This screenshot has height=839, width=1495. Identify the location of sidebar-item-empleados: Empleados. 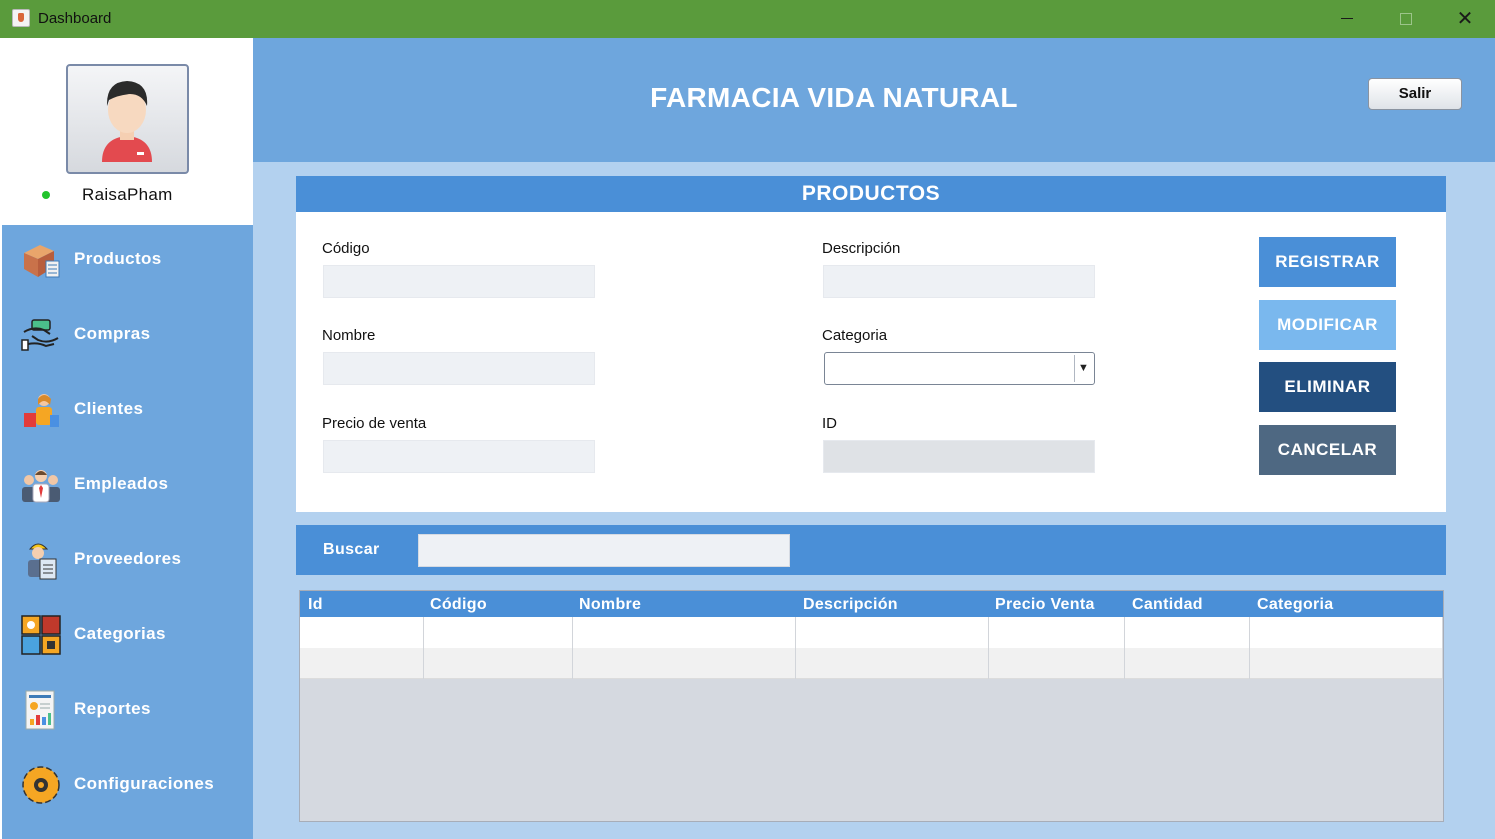
(127, 480).